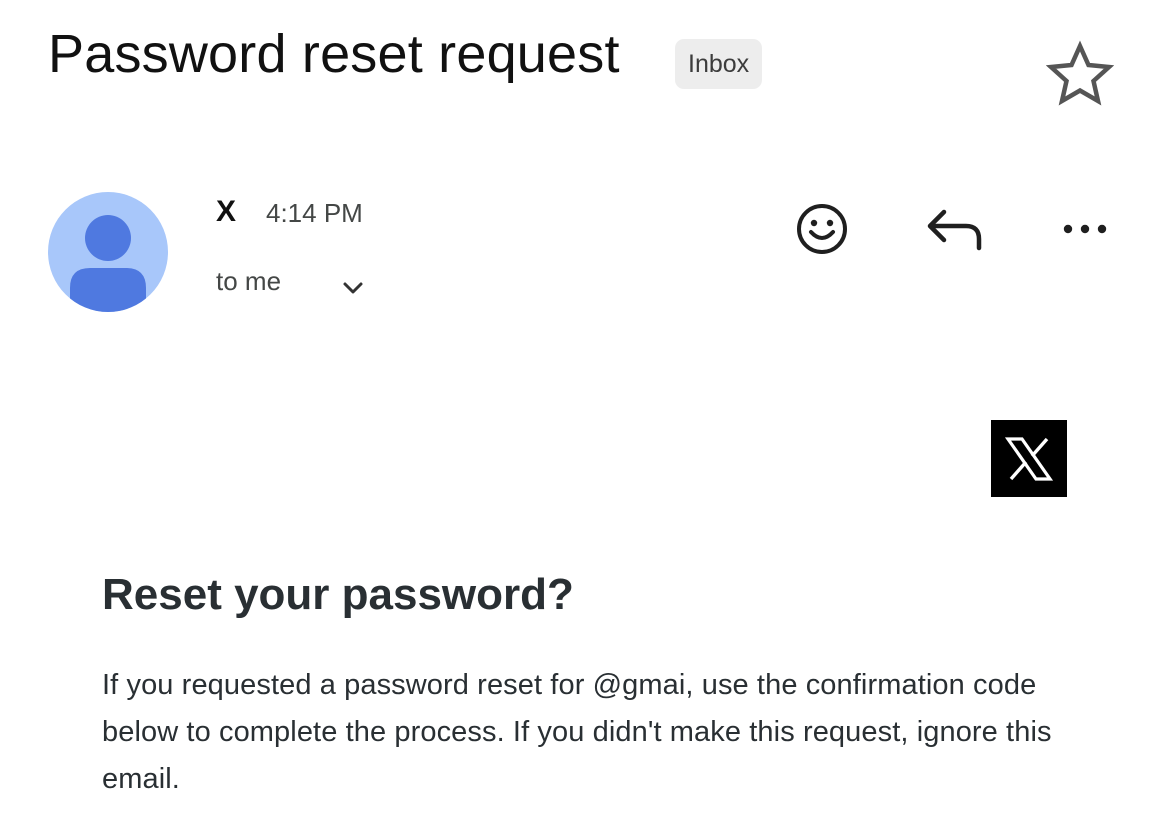 The height and width of the screenshot is (837, 1170). Describe the element at coordinates (314, 213) in the screenshot. I see `message-time: 4:14 PM` at that location.